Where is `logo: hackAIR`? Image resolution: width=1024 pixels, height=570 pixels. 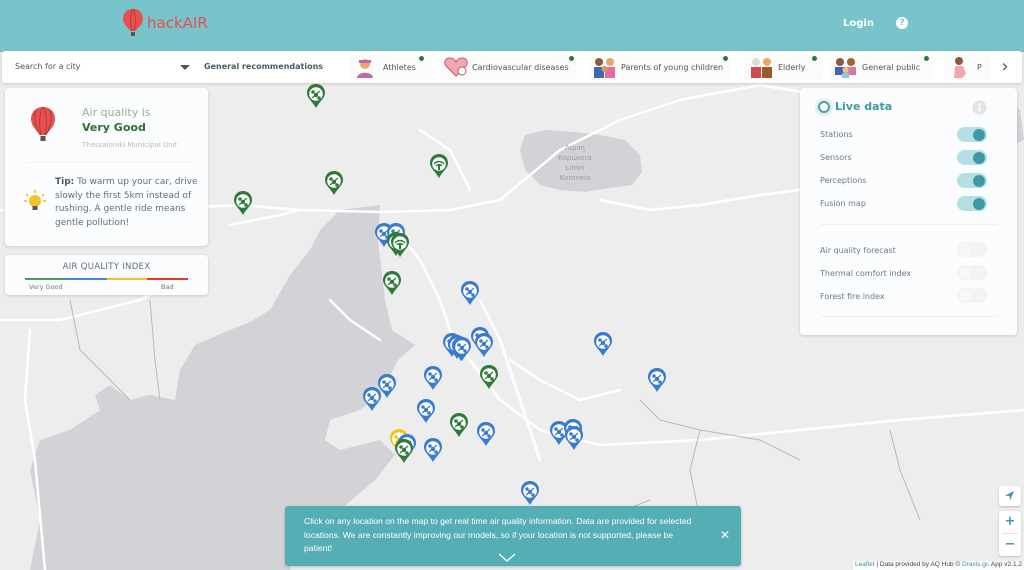 logo: hackAIR is located at coordinates (165, 23).